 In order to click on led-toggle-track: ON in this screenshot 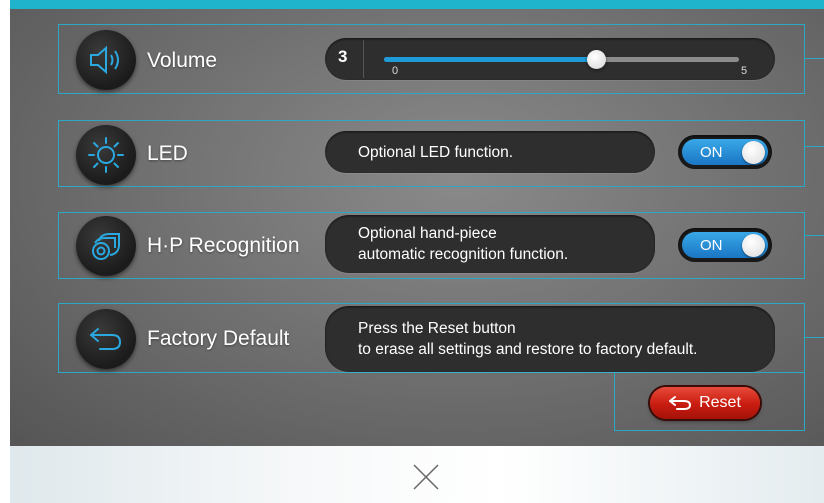, I will do `click(725, 152)`.